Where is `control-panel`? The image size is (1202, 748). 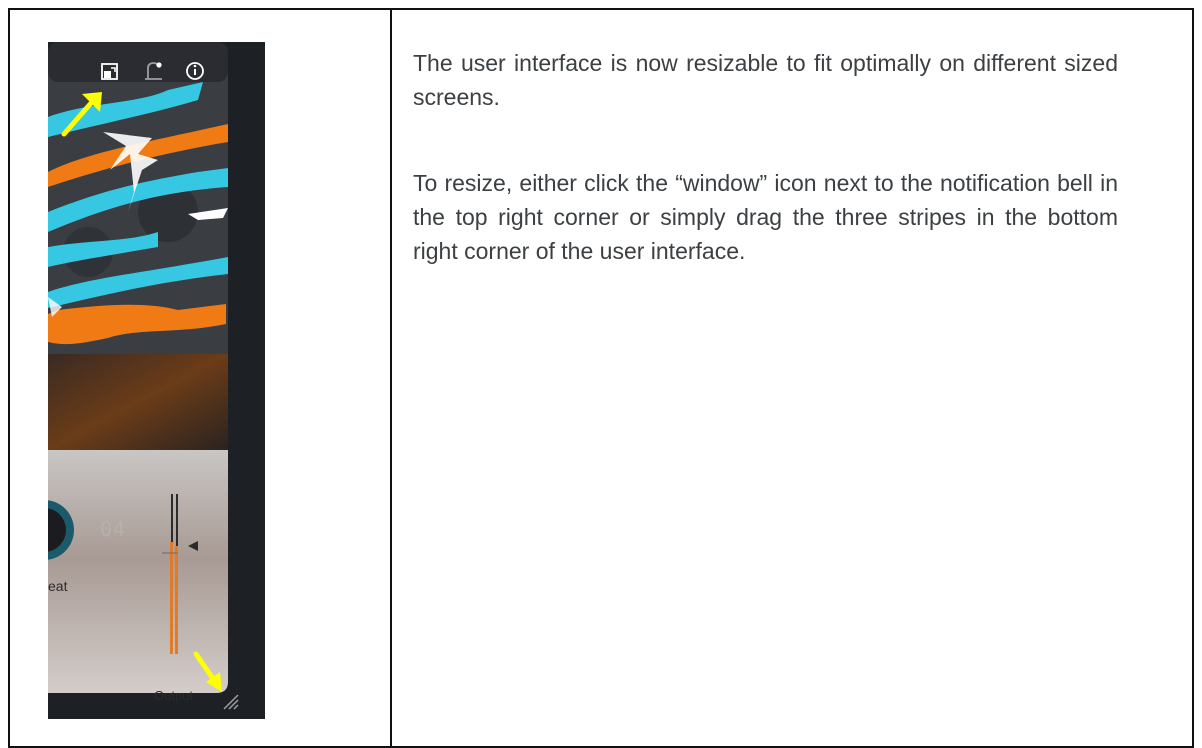 control-panel is located at coordinates (138, 571).